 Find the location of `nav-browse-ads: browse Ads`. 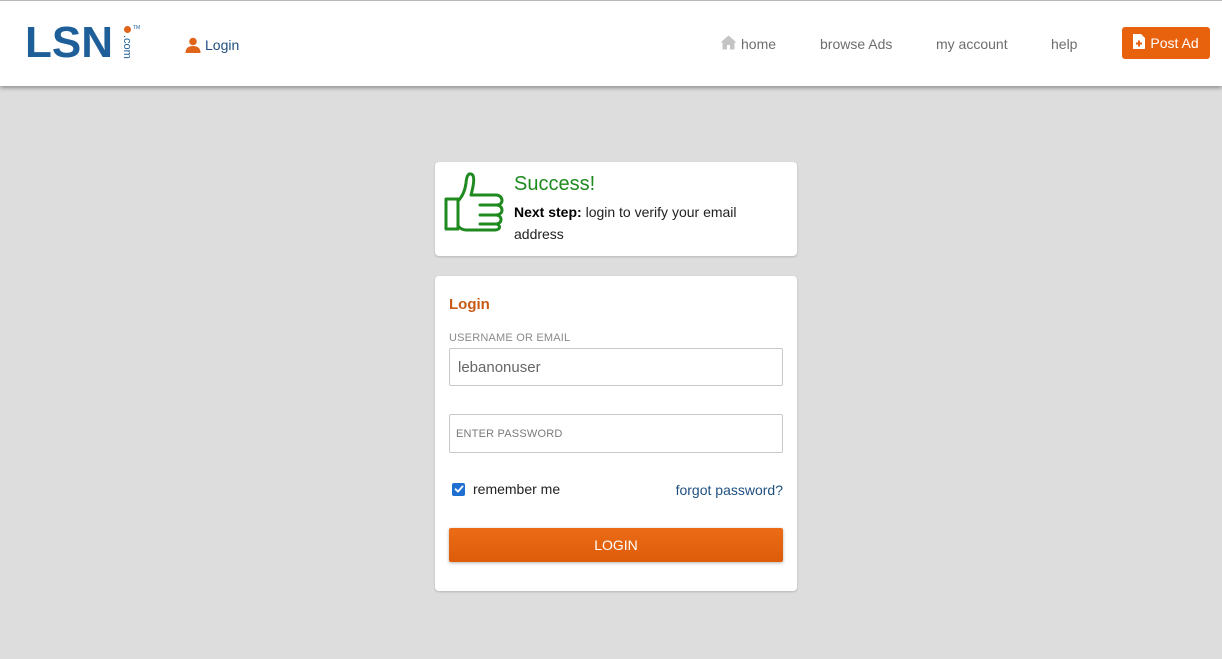

nav-browse-ads: browse Ads is located at coordinates (856, 44).